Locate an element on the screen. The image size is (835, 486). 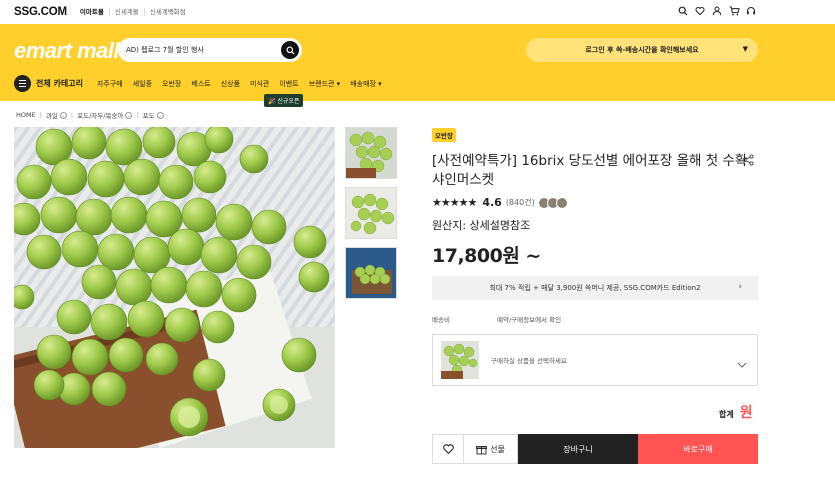
shipping-label: 배송비 is located at coordinates (441, 320).